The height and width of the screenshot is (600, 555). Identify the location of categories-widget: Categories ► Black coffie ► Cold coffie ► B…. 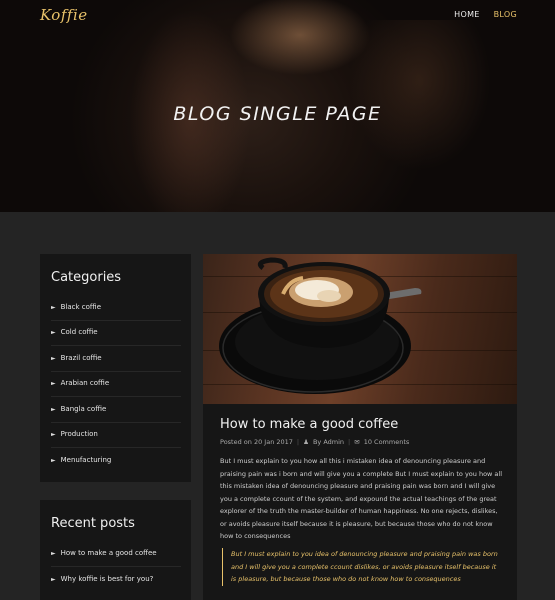
(115, 368).